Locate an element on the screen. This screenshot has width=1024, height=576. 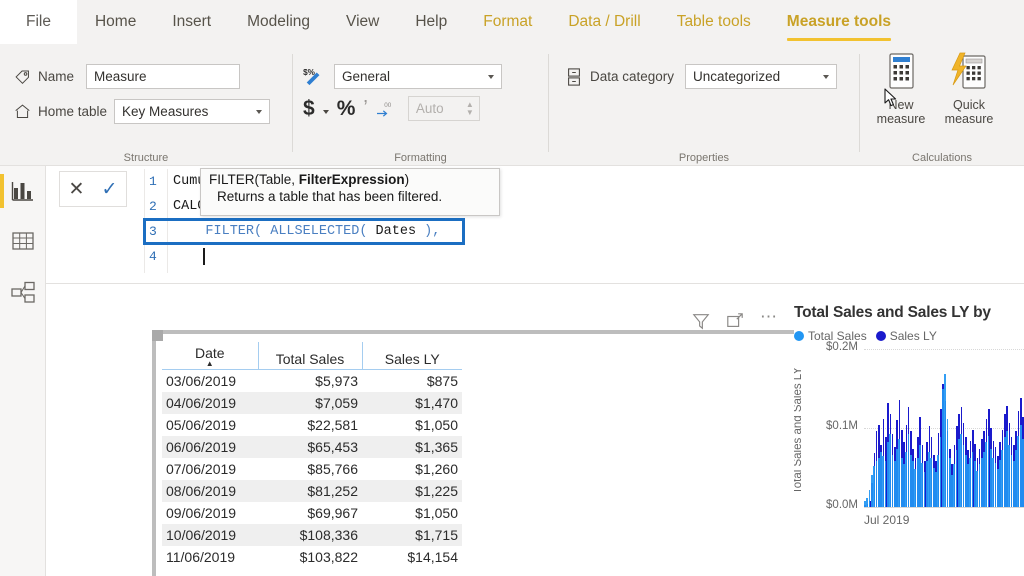
measure-name-value: Measure is located at coordinates (120, 76).